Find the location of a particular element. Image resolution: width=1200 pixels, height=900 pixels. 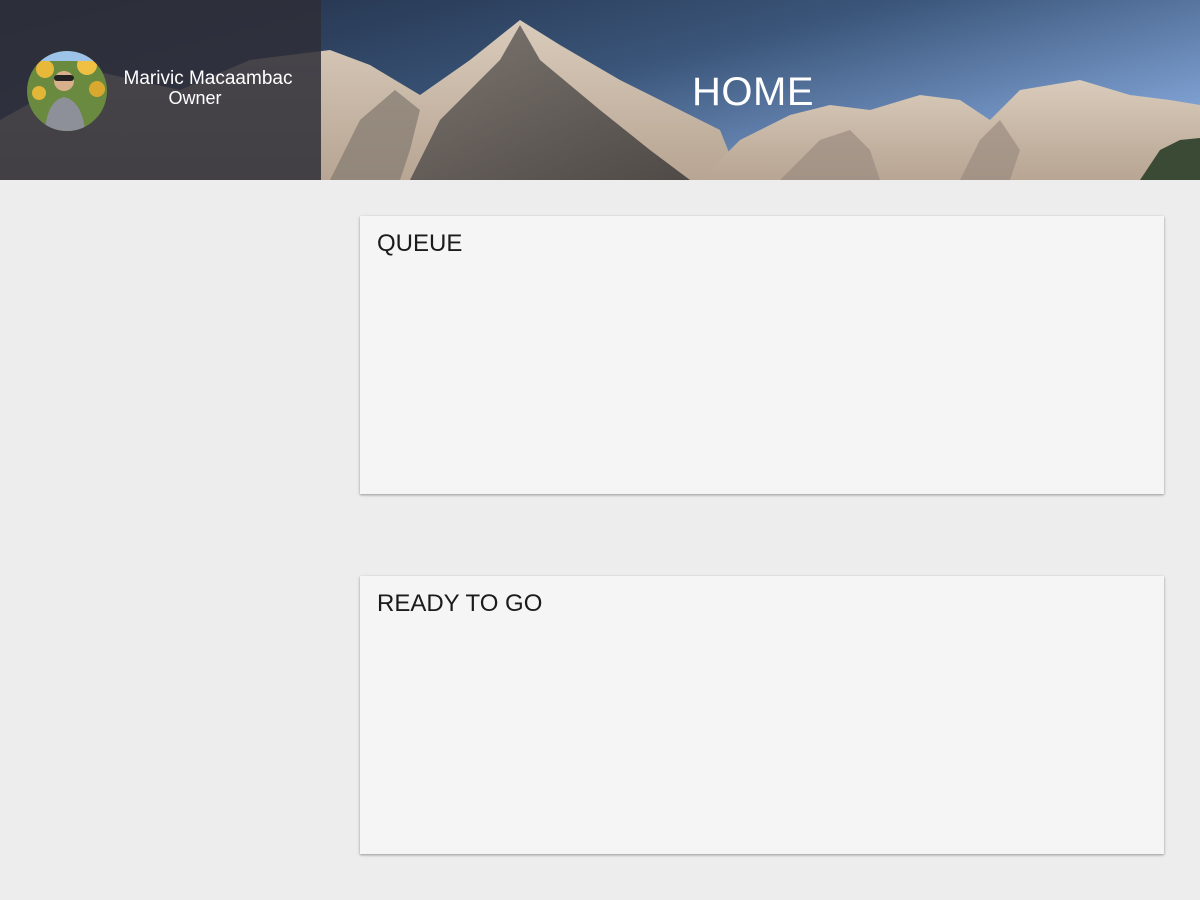

user-role: Owner is located at coordinates (195, 98).